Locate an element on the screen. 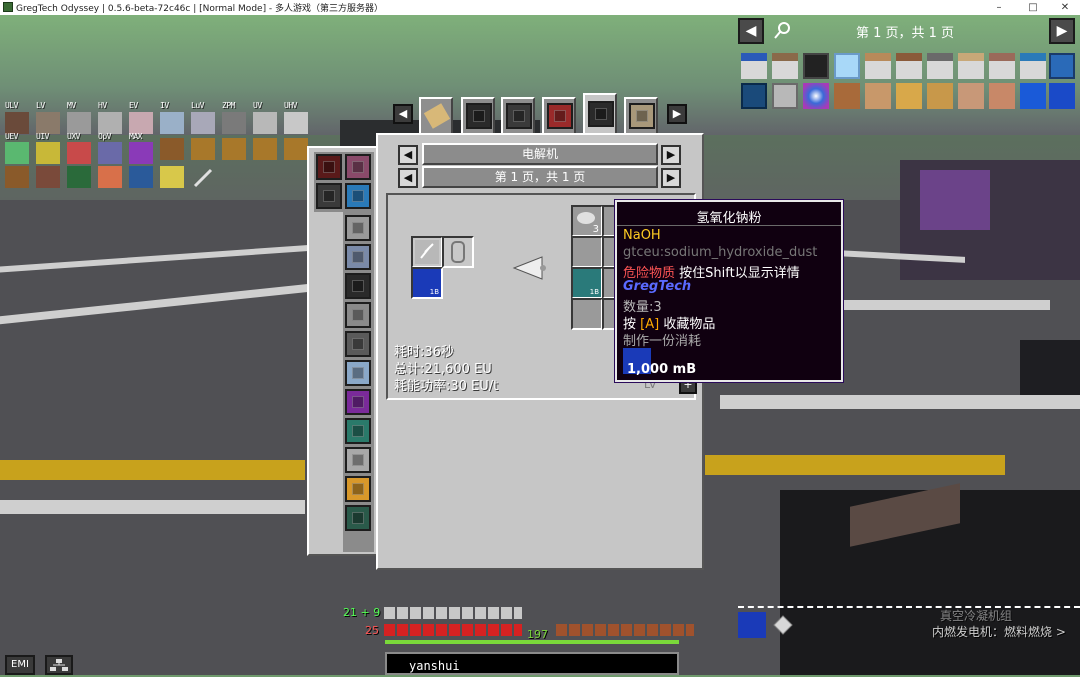  item-input-slot is located at coordinates (458, 252).